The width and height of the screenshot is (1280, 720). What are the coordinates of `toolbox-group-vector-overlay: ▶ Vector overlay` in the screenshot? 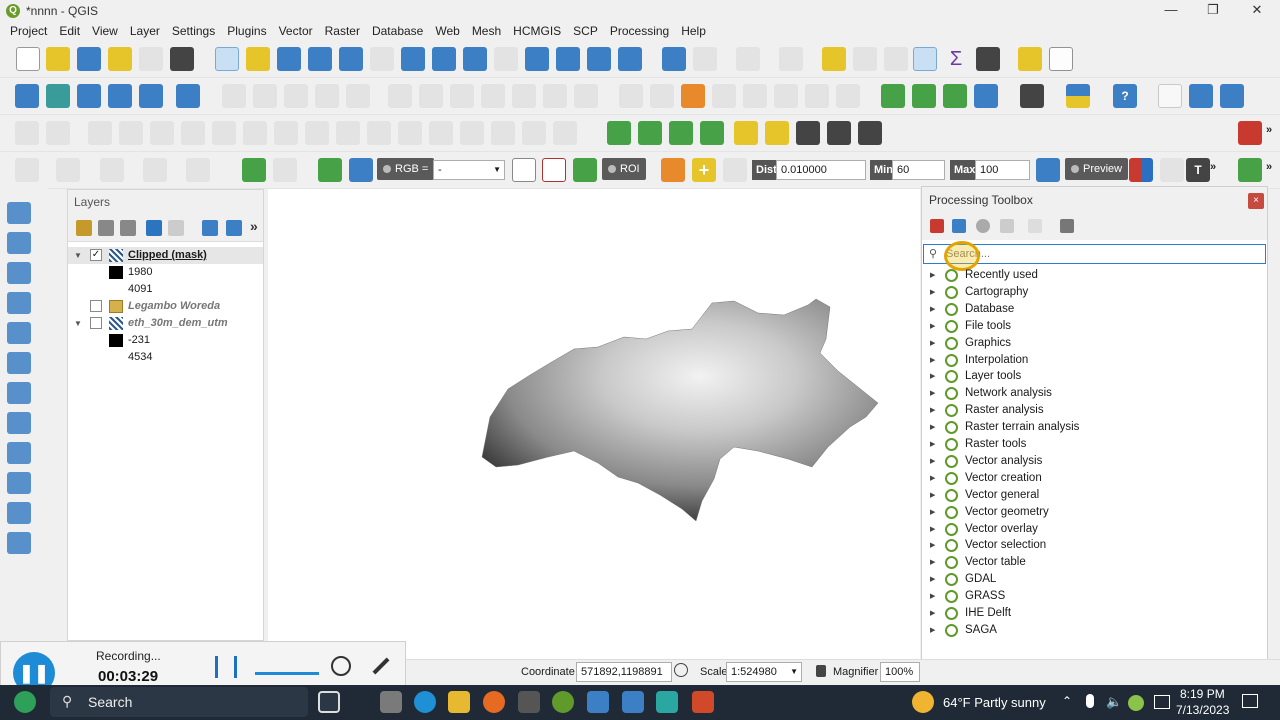 It's located at (1092, 529).